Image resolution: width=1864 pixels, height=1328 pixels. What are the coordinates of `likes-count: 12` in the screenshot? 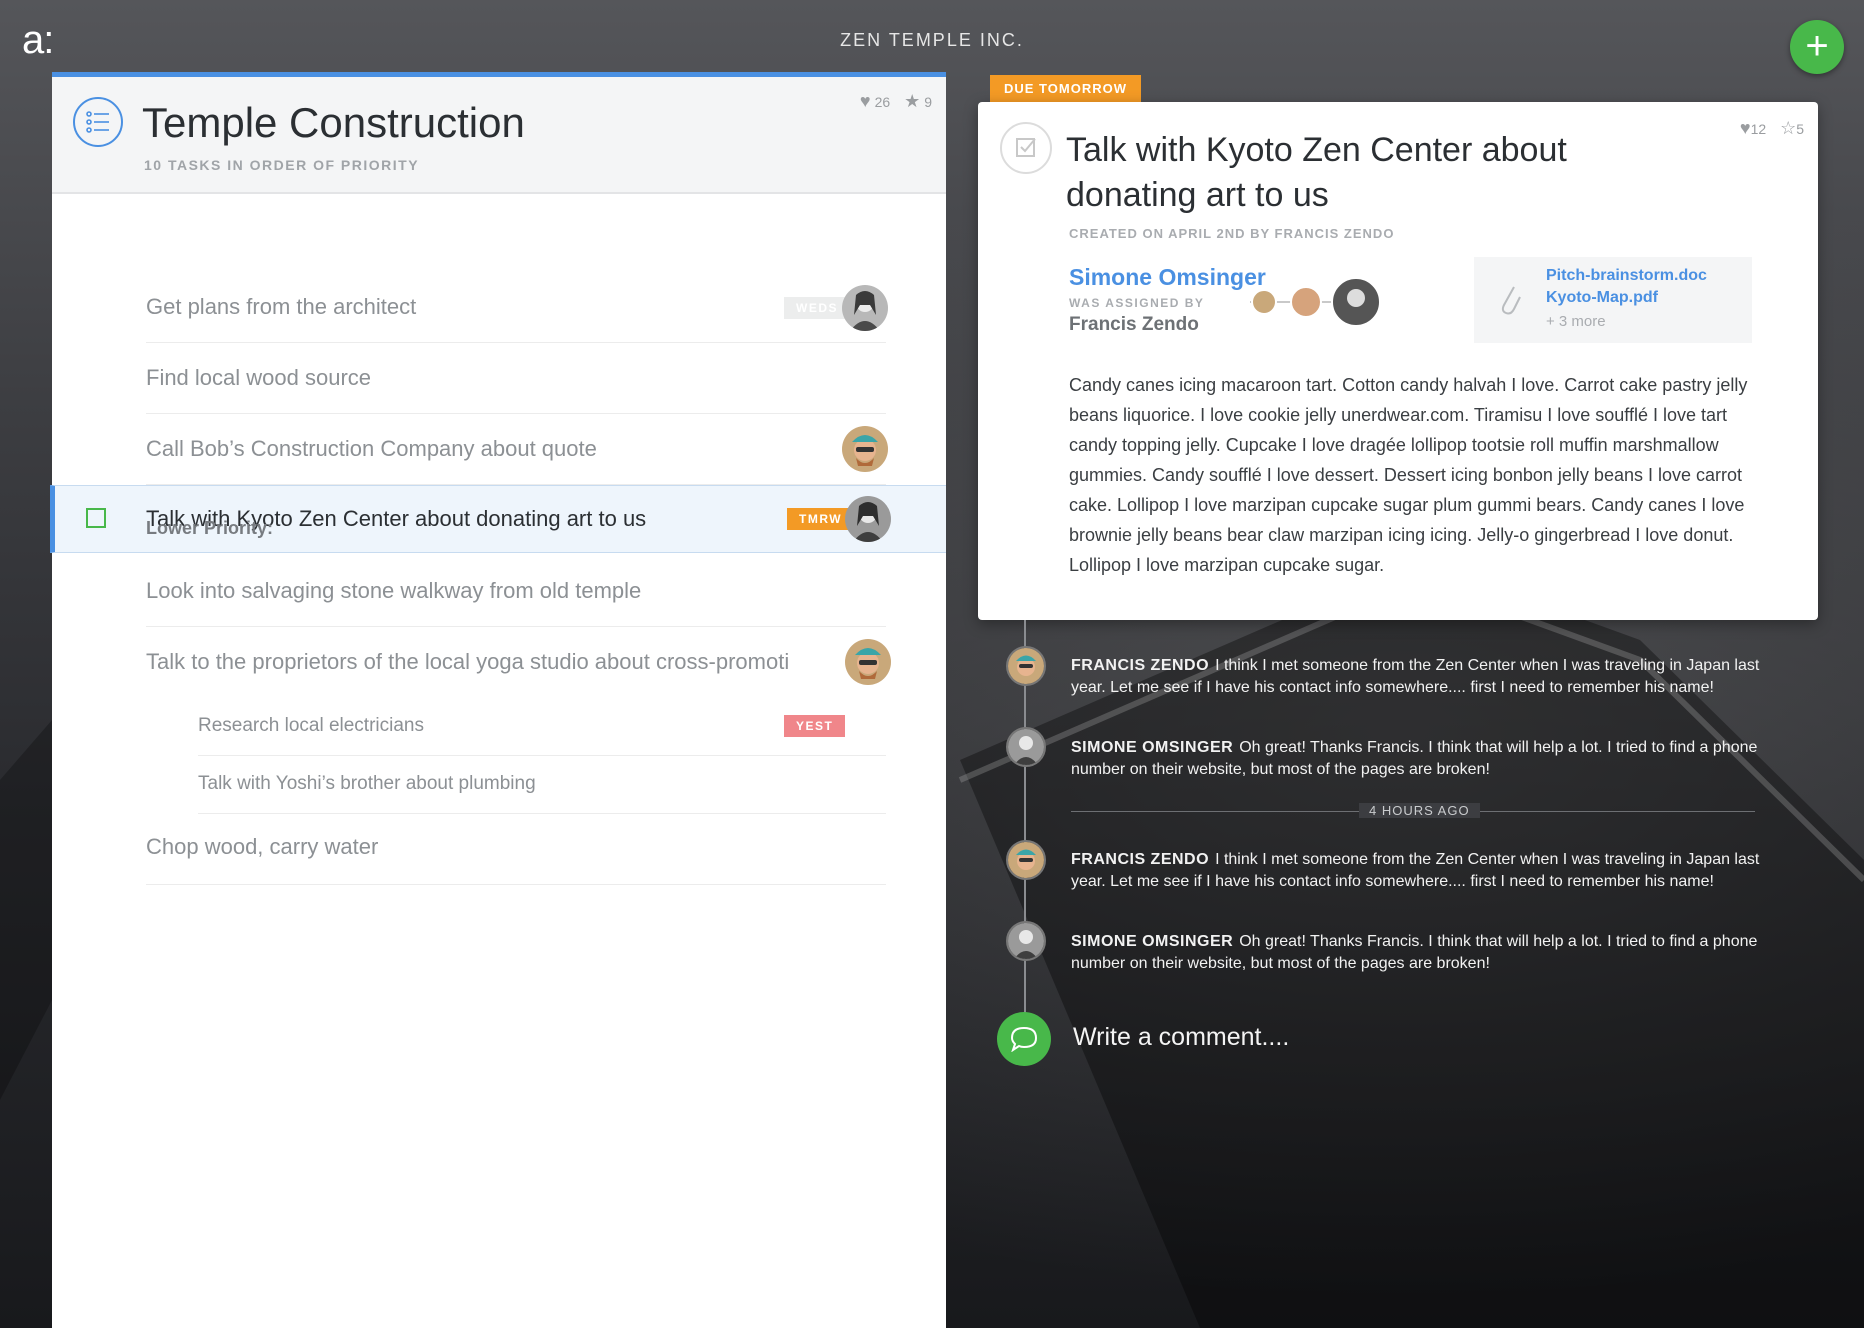 It's located at (1758, 129).